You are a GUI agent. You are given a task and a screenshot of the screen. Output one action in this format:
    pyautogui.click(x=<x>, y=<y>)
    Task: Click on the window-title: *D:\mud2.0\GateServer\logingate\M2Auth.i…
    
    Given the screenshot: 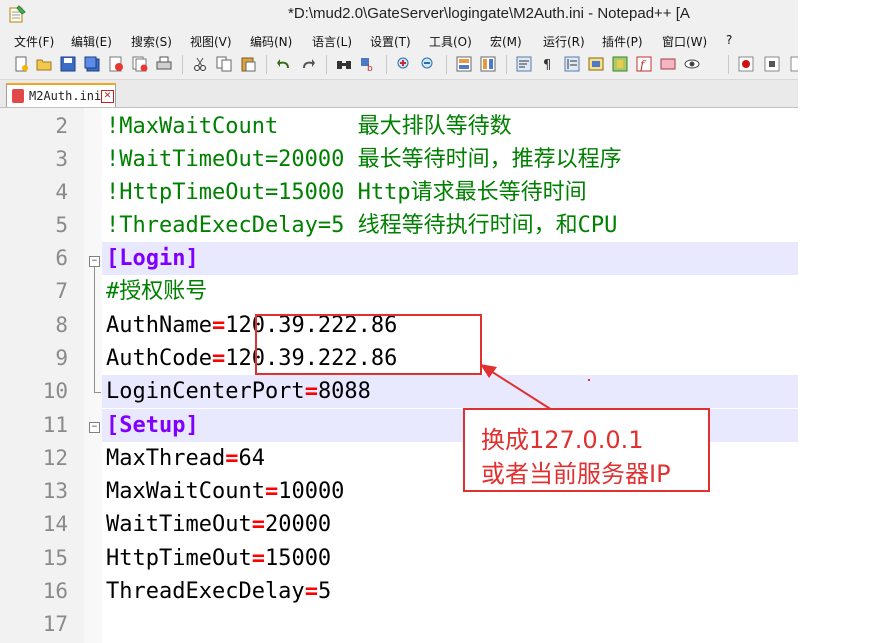 What is the action you would take?
    pyautogui.click(x=489, y=13)
    